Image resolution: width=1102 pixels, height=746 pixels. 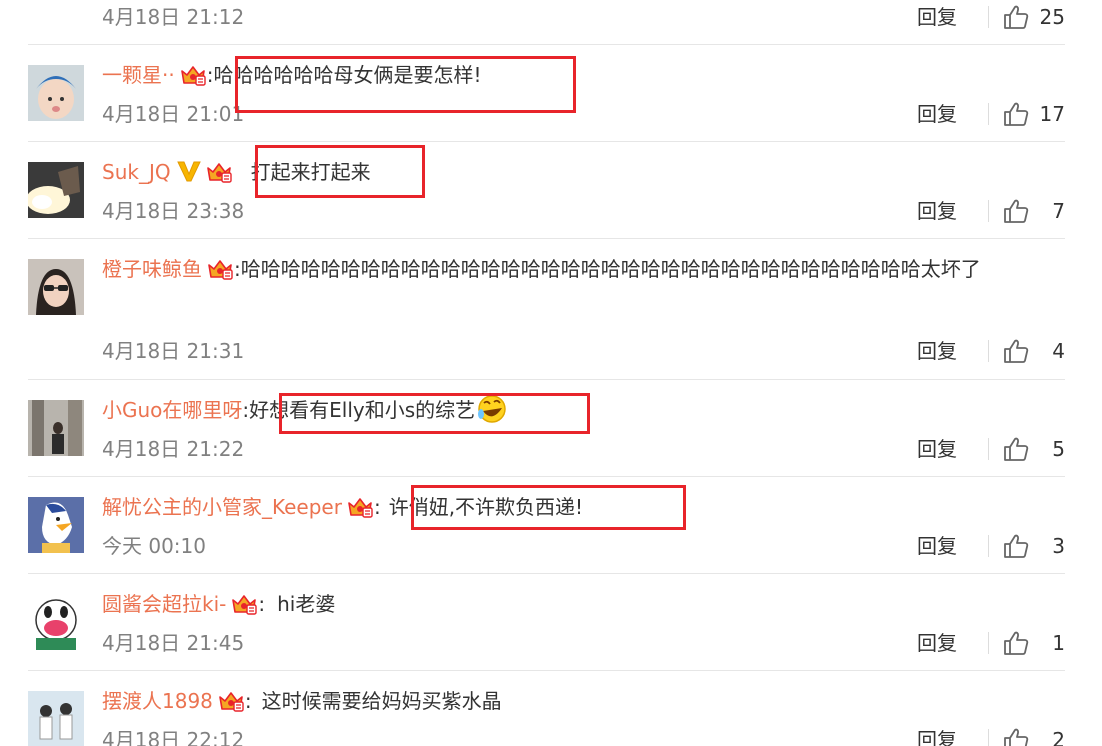 What do you see at coordinates (983, 546) in the screenshot?
I see `comment-actions: 回复 3` at bounding box center [983, 546].